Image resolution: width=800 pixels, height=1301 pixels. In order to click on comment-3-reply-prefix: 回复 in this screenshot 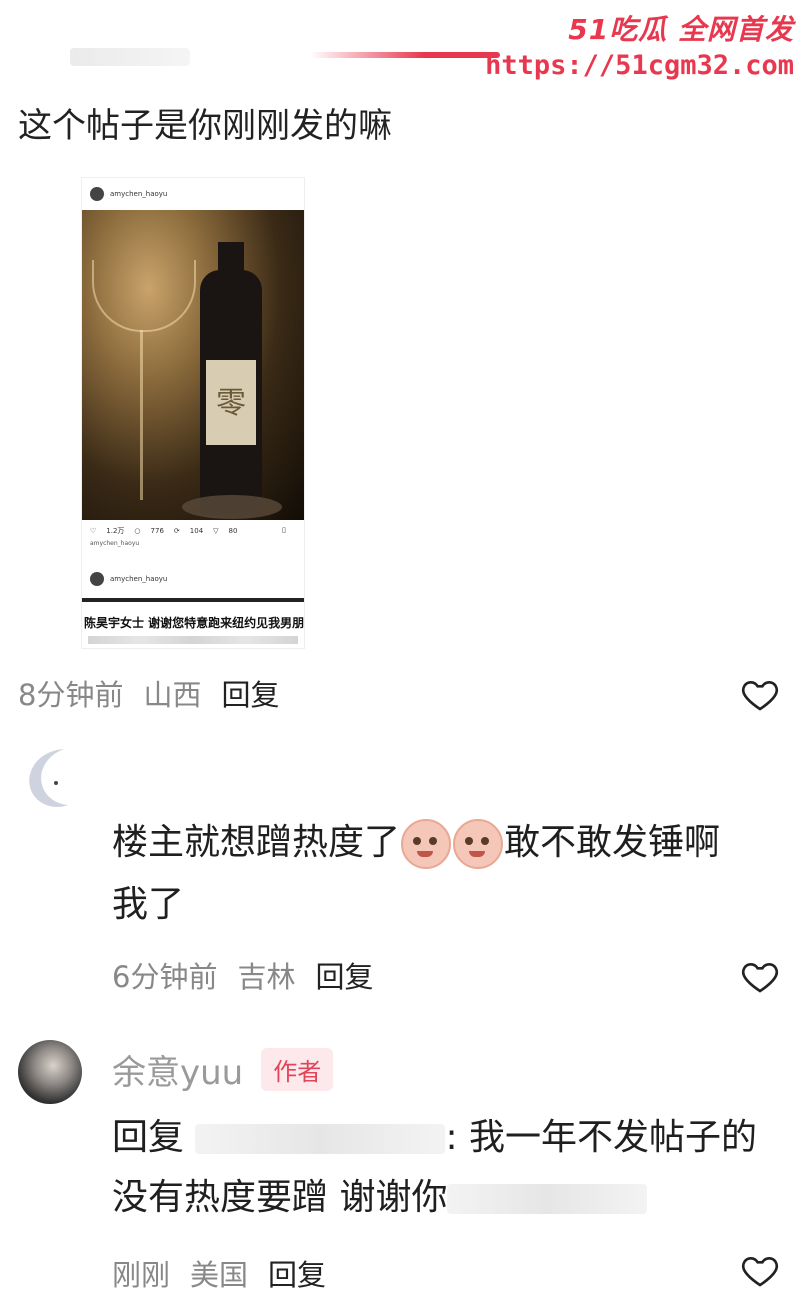, I will do `click(148, 1137)`.